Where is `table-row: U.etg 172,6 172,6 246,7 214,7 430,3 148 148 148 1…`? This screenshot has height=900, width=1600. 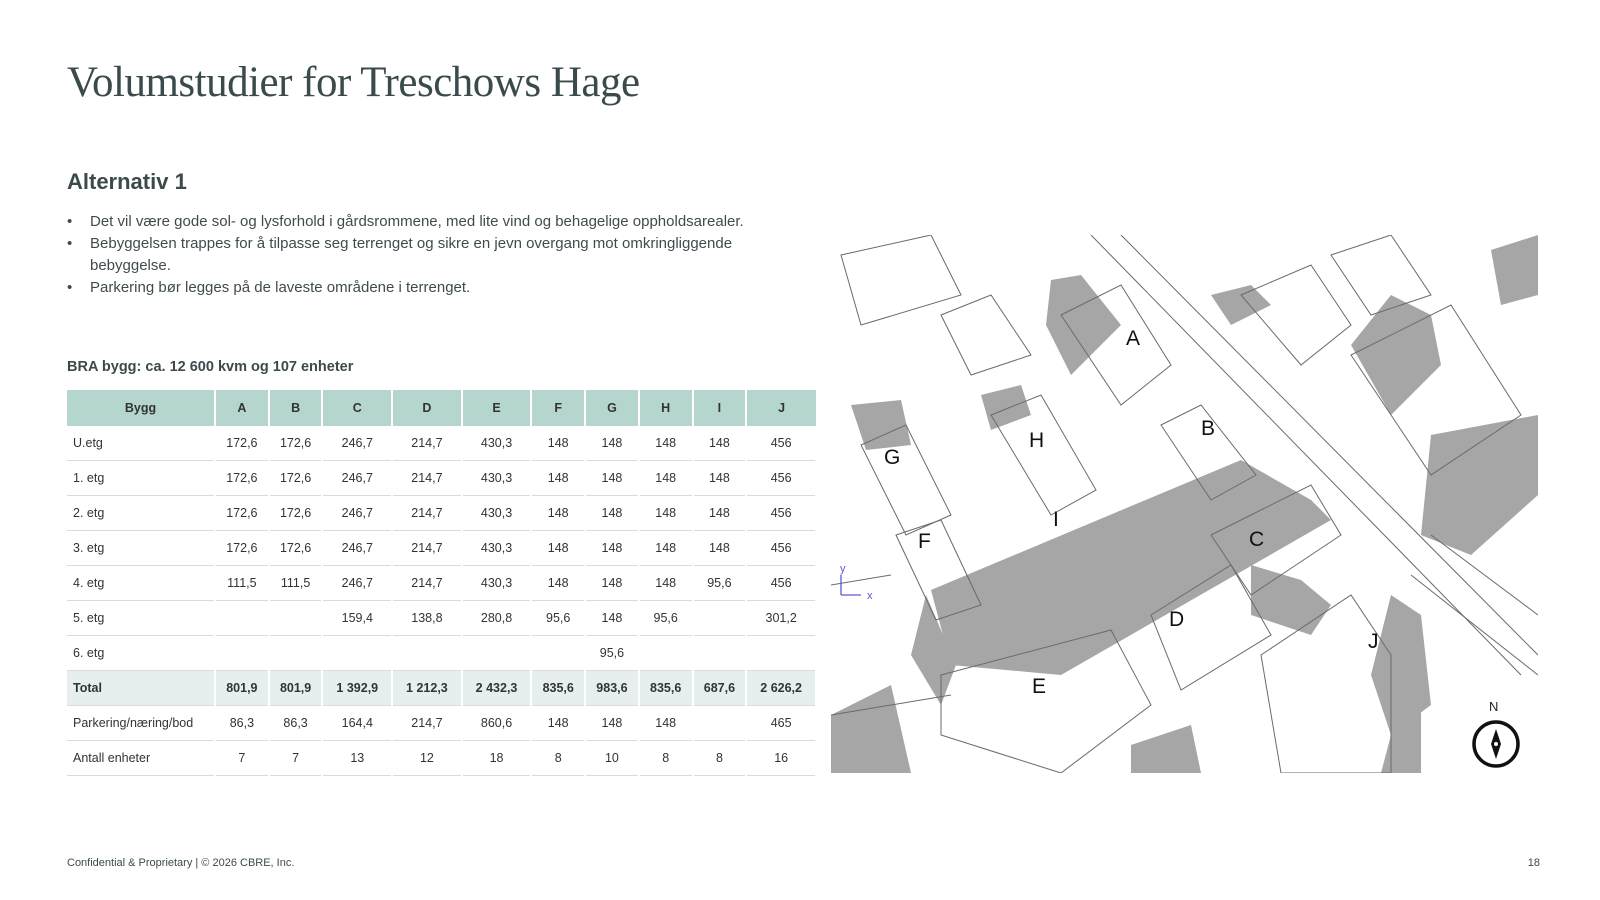 table-row: U.etg 172,6 172,6 246,7 214,7 430,3 148 148 148 1… is located at coordinates (442, 443).